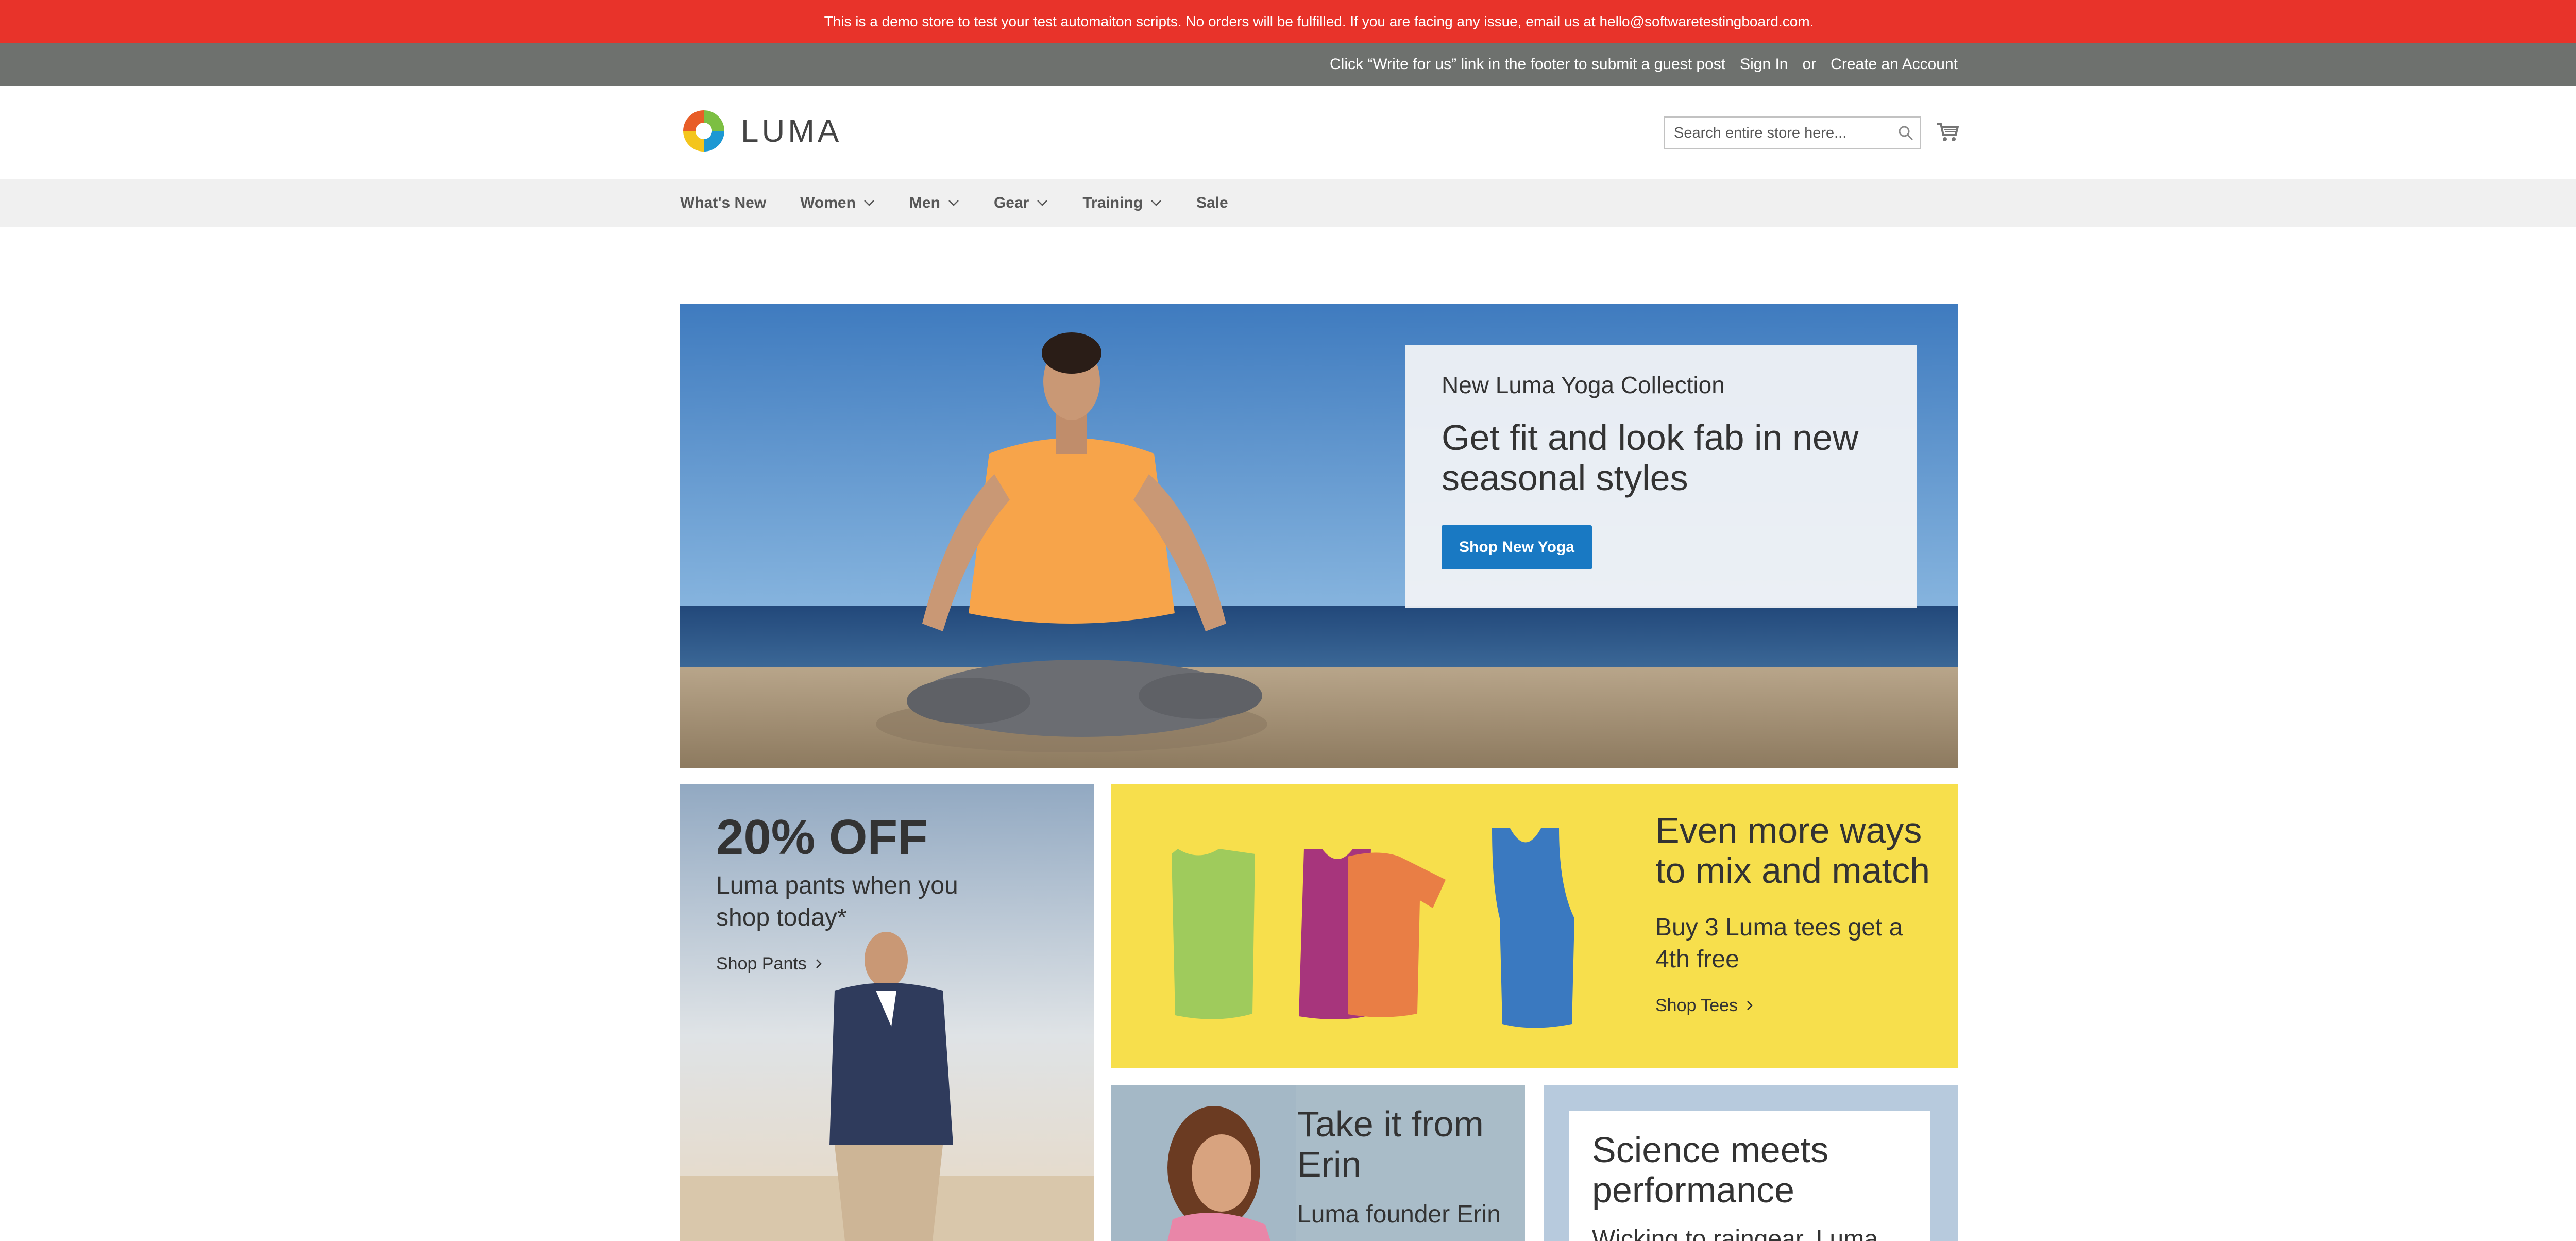  I want to click on shop-new-yoga-button: Shop New Yoga, so click(1517, 547).